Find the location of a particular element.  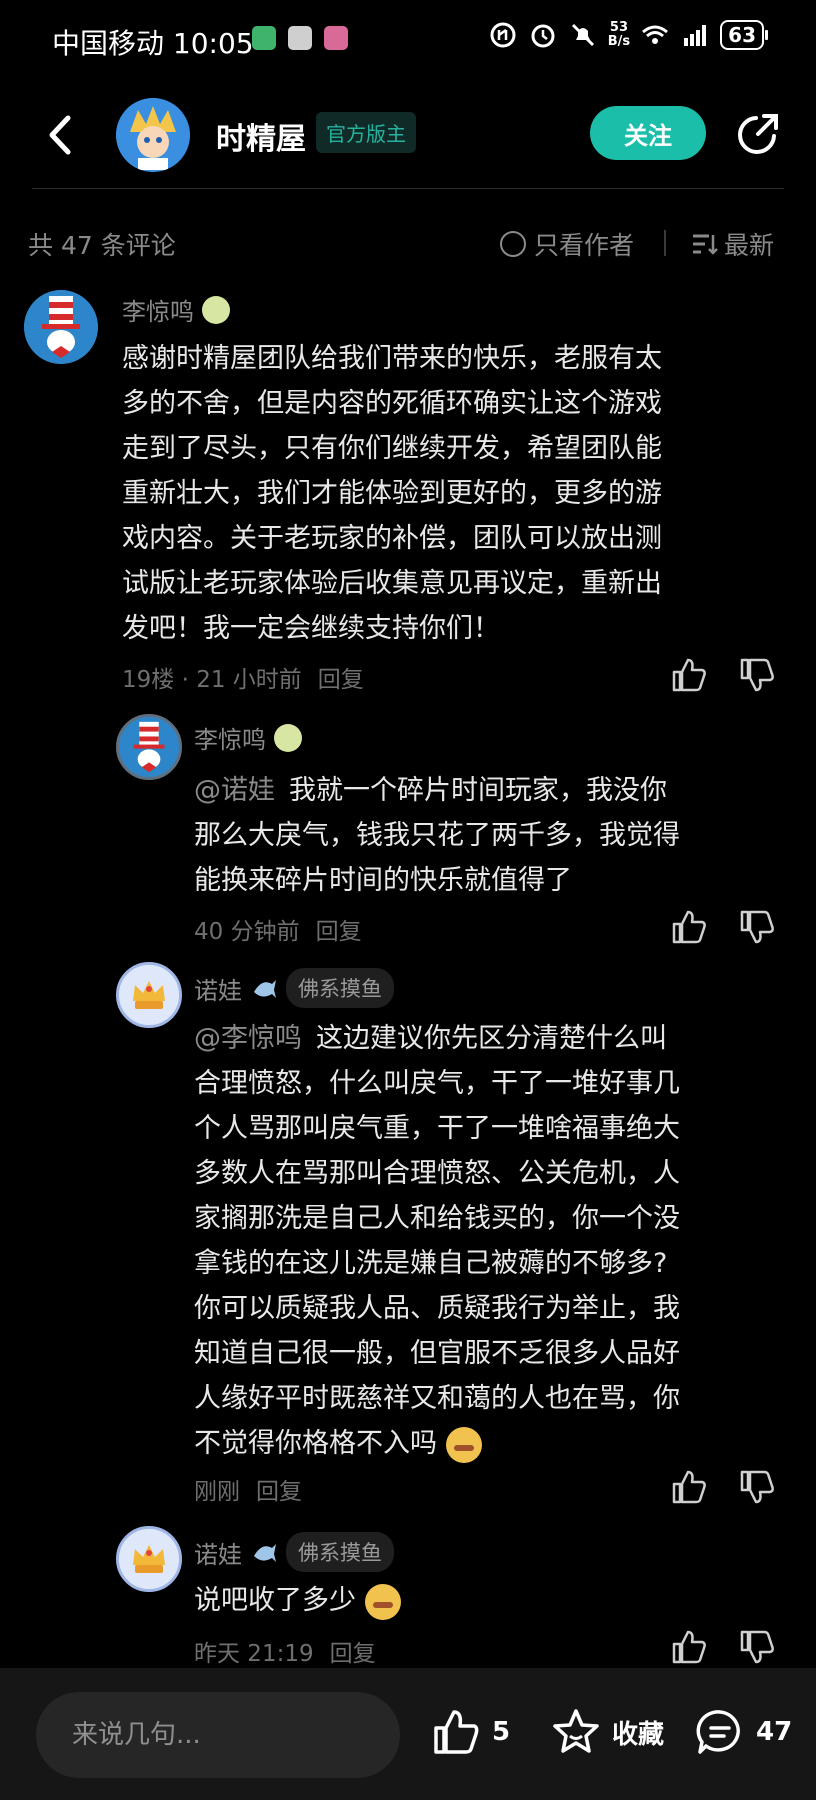

follow-button: 关注 is located at coordinates (648, 133).